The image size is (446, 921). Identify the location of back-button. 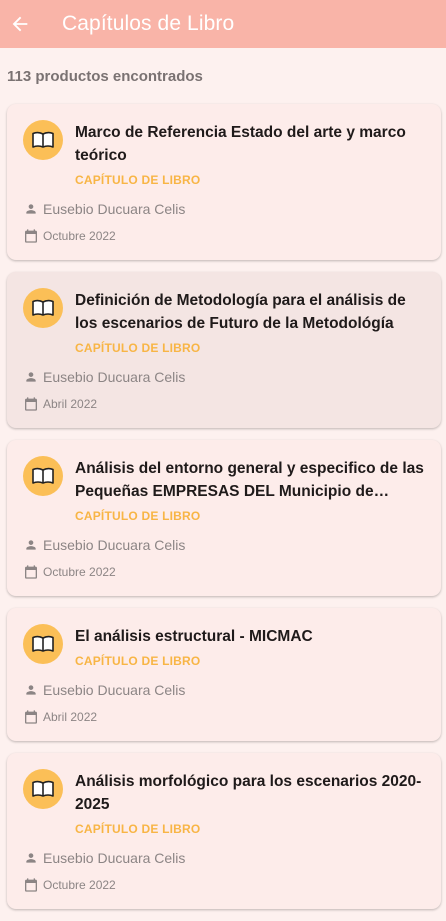
(20, 24).